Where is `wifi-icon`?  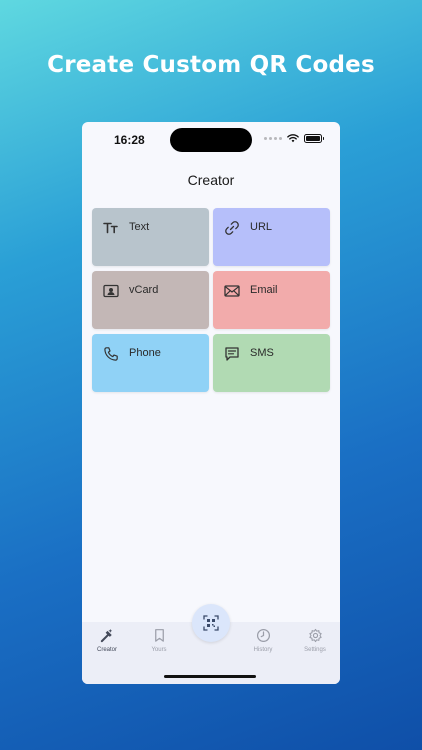 wifi-icon is located at coordinates (293, 138).